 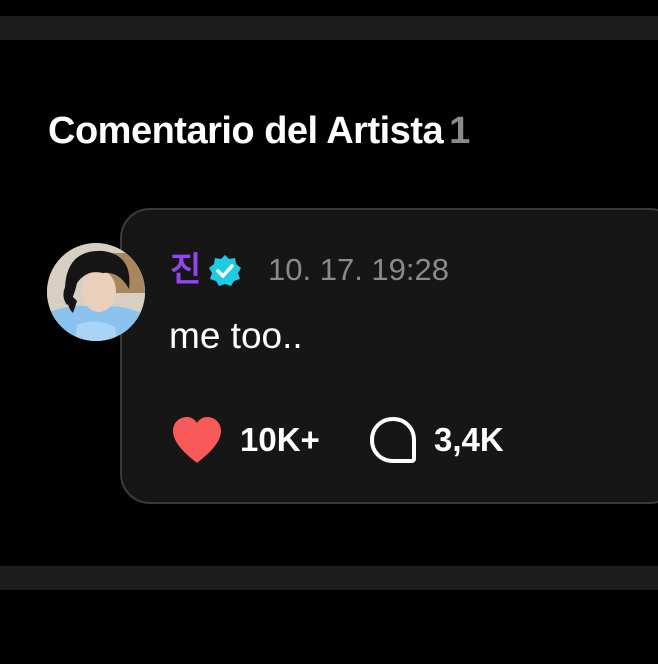 What do you see at coordinates (185, 270) in the screenshot?
I see `comment-author: 진` at bounding box center [185, 270].